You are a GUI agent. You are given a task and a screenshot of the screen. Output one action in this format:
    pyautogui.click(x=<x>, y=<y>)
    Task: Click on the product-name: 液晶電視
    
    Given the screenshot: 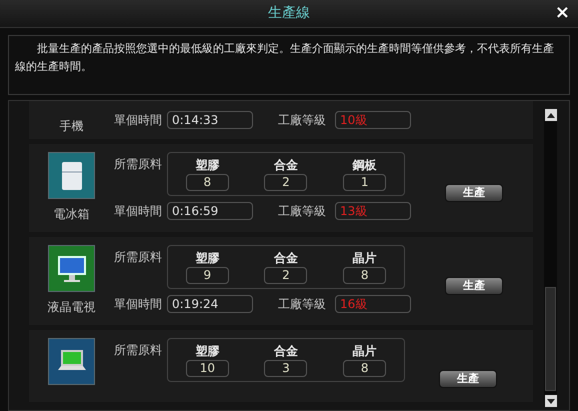 What is the action you would take?
    pyautogui.click(x=72, y=307)
    